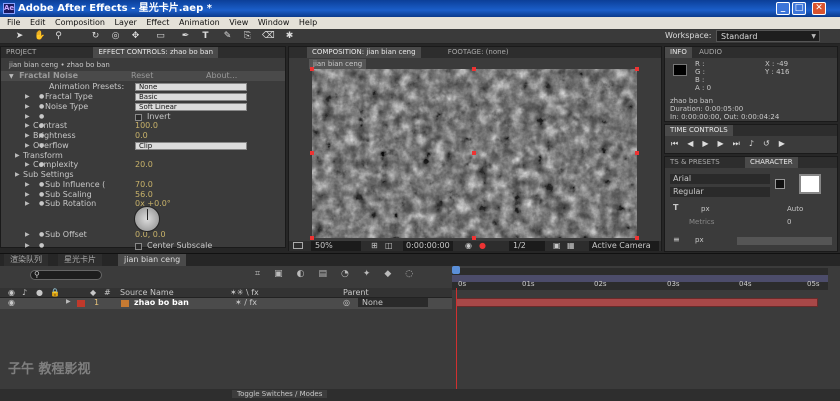 This screenshot has width=840, height=401. What do you see at coordinates (13, 23) in the screenshot?
I see `menu-file: File` at bounding box center [13, 23].